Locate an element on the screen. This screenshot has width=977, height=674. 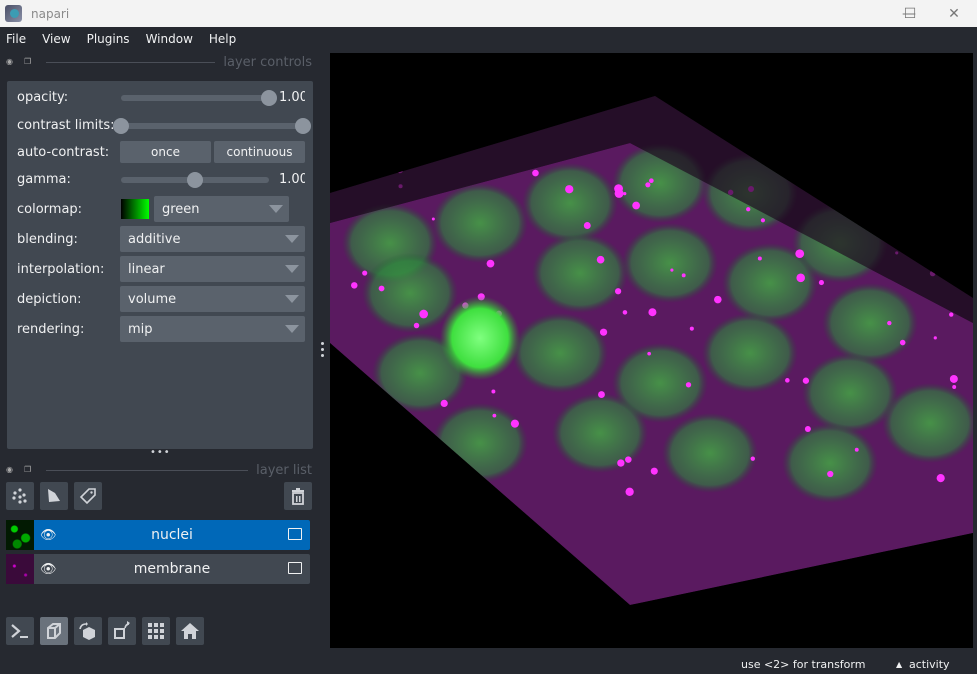
grid-icon is located at coordinates (156, 631).